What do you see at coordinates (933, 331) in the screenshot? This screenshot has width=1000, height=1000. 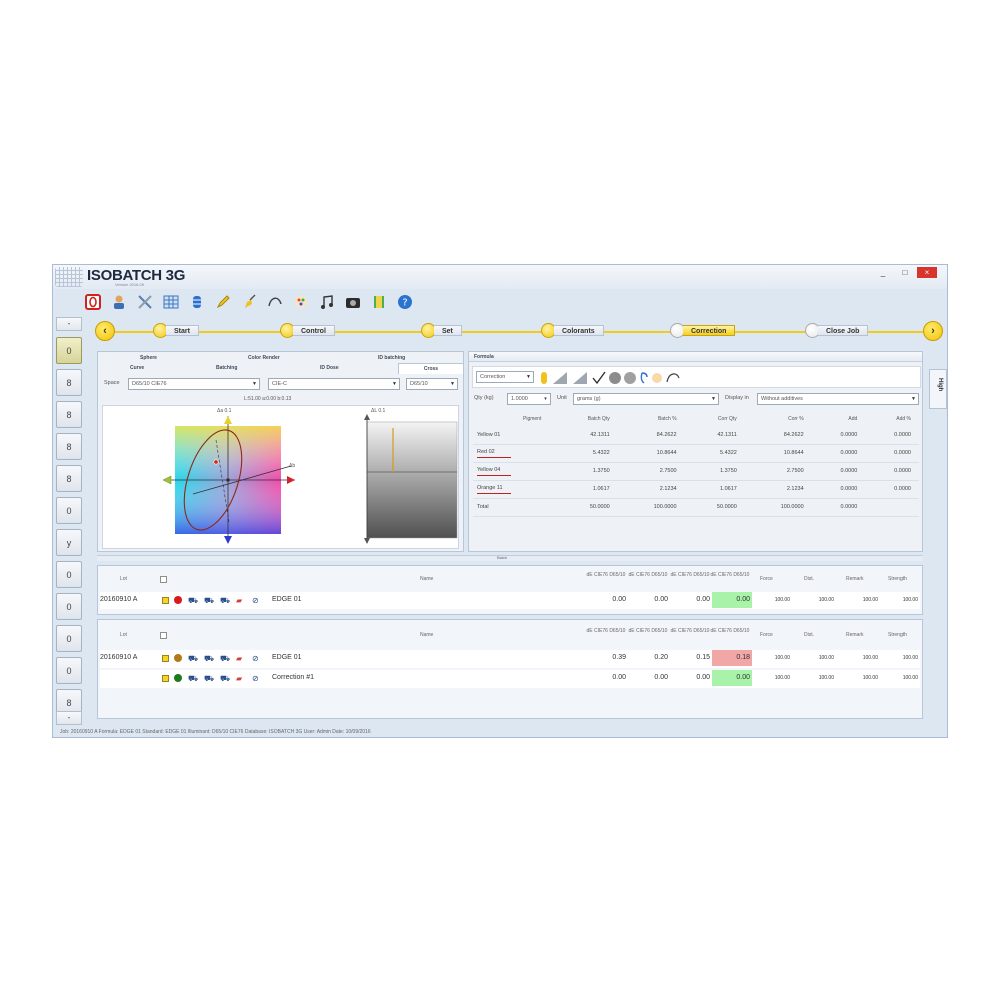 I see `workflow-next-button: ›` at bounding box center [933, 331].